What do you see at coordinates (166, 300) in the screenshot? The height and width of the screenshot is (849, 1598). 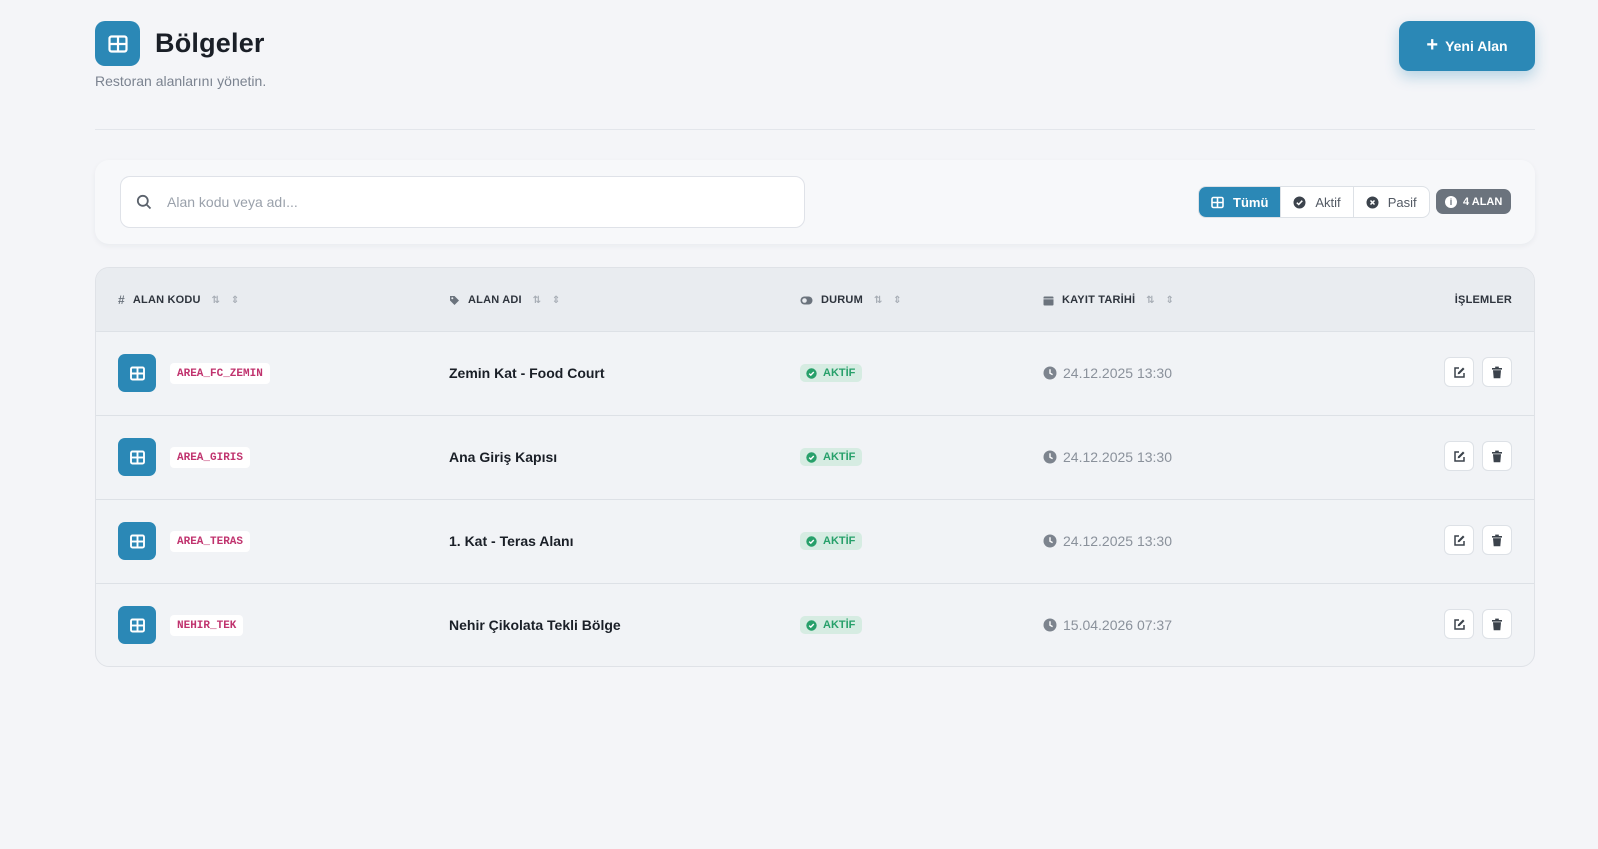 I see `column-header-label: ALAN KODU` at bounding box center [166, 300].